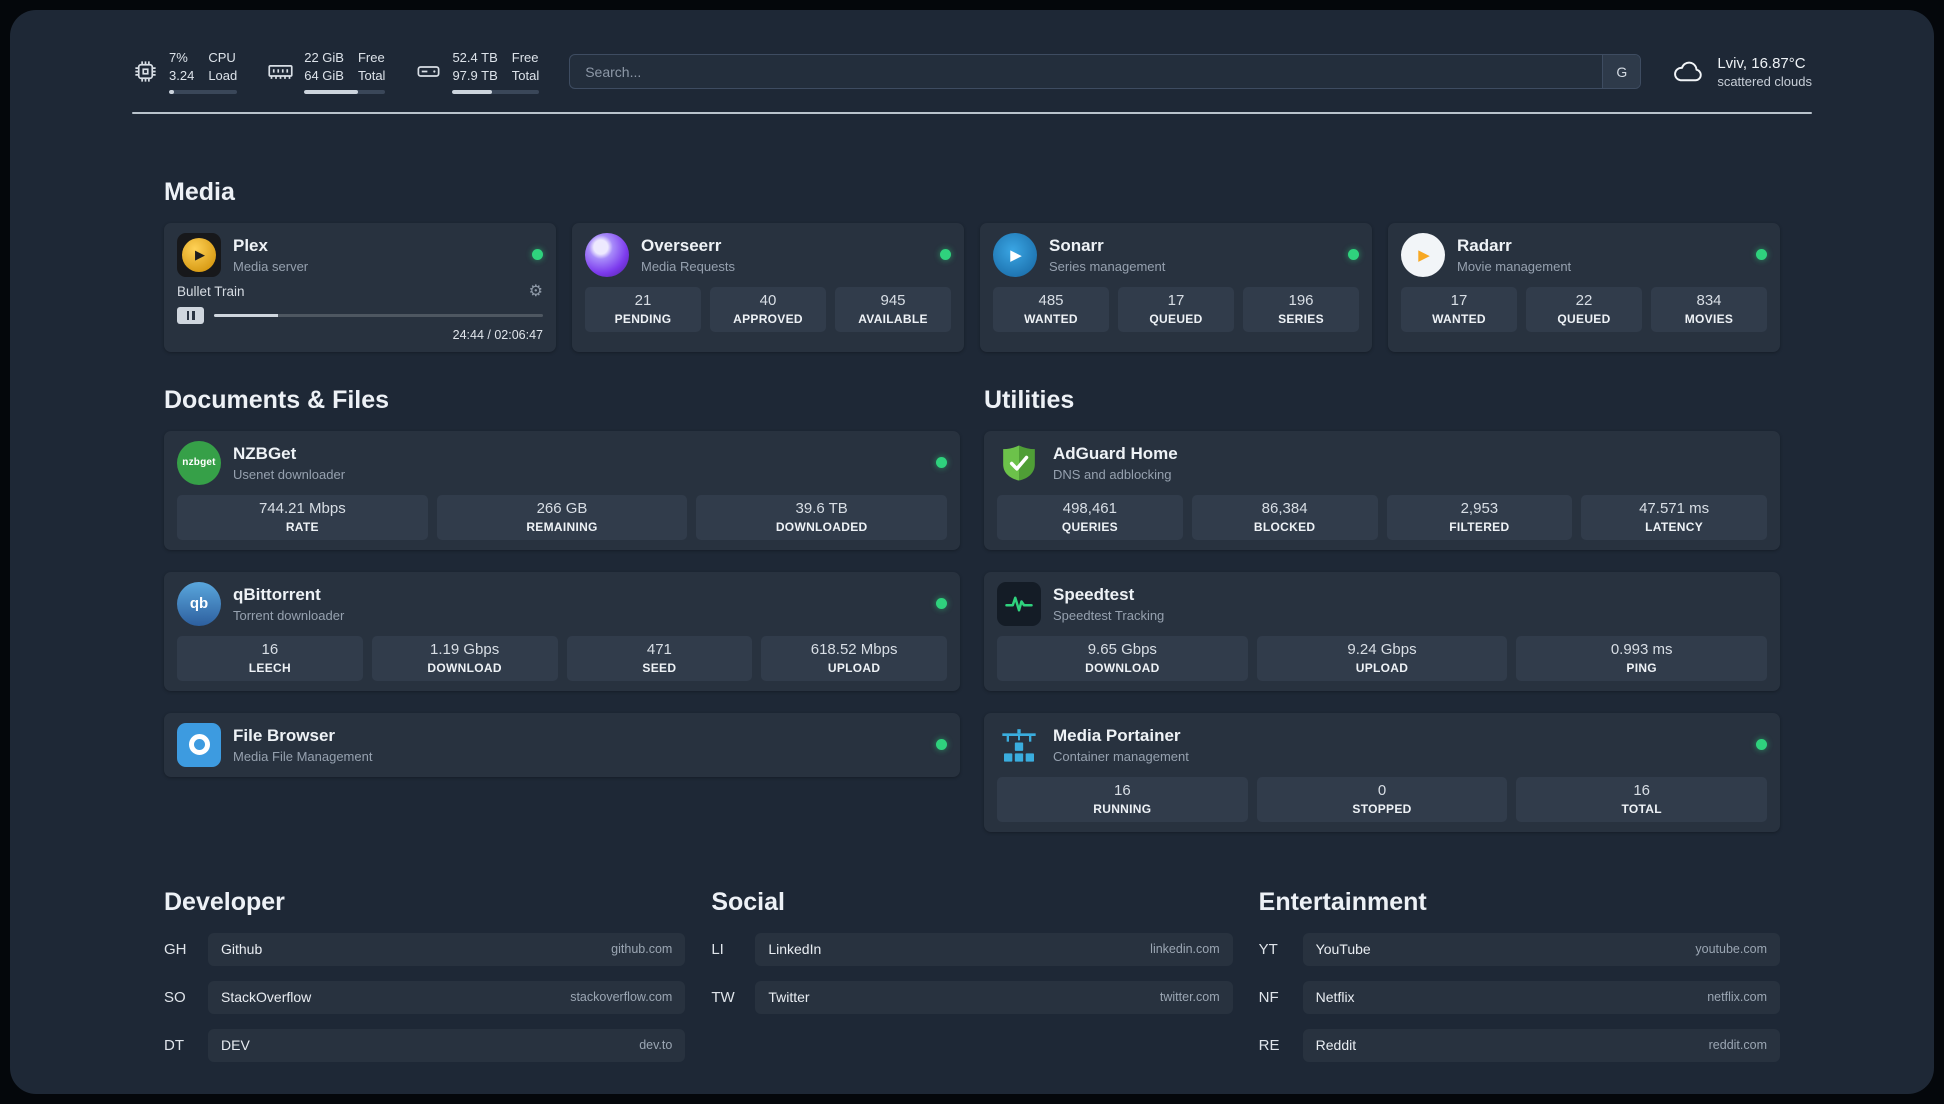  I want to click on stat-value: 9.24 Gbps, so click(1382, 649).